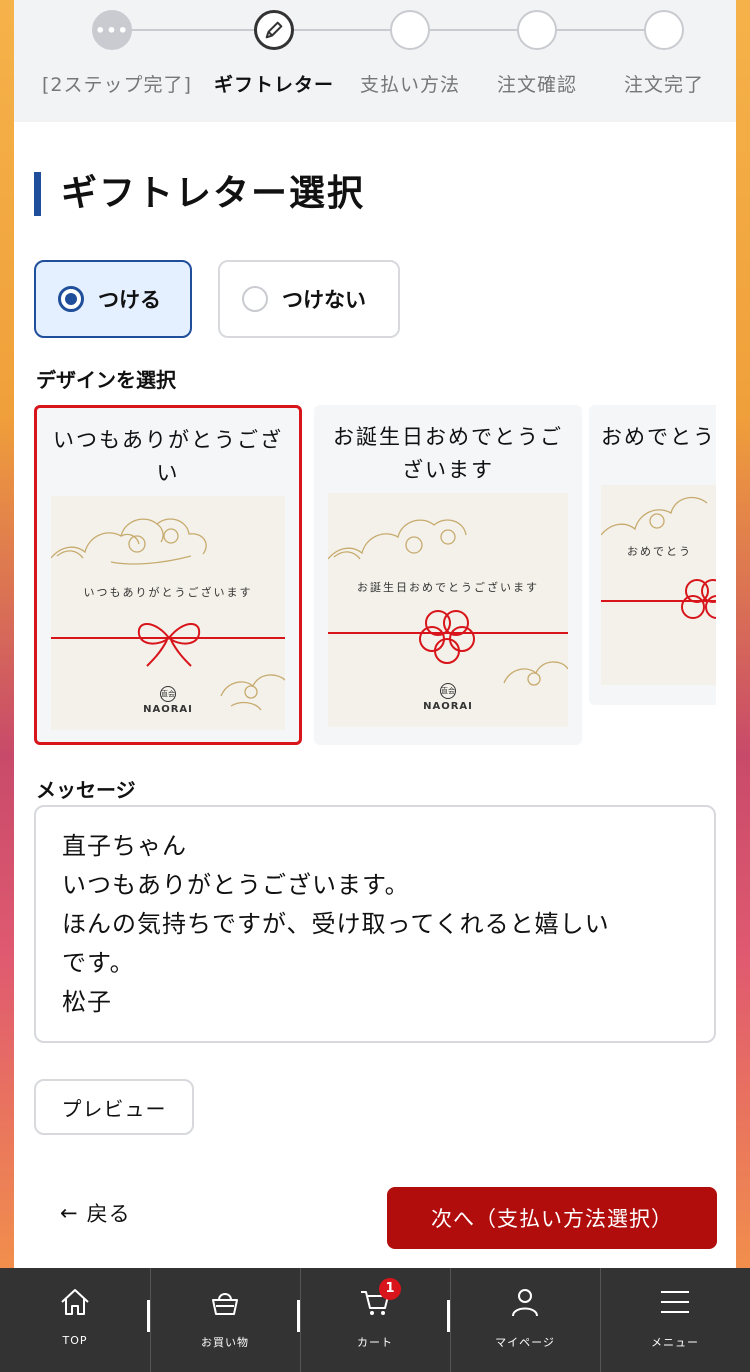 This screenshot has height=1372, width=750. What do you see at coordinates (255, 299) in the screenshot?
I see `radio-unselected-icon` at bounding box center [255, 299].